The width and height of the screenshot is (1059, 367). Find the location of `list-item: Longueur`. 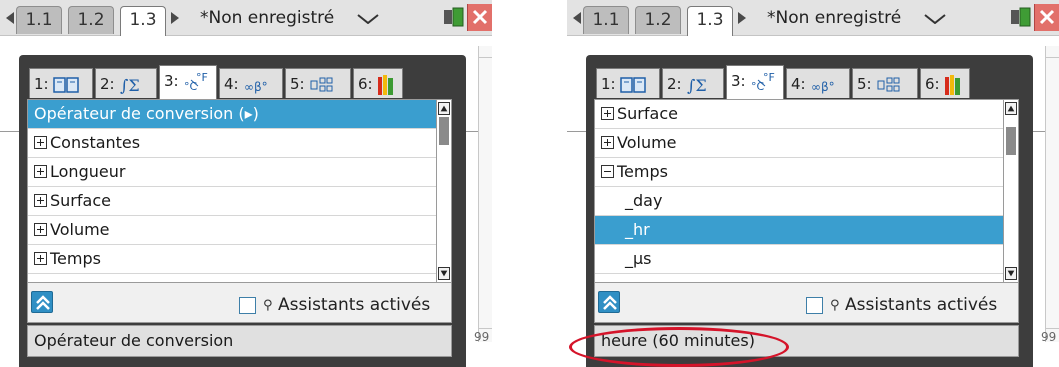

list-item: Longueur is located at coordinates (232, 172).